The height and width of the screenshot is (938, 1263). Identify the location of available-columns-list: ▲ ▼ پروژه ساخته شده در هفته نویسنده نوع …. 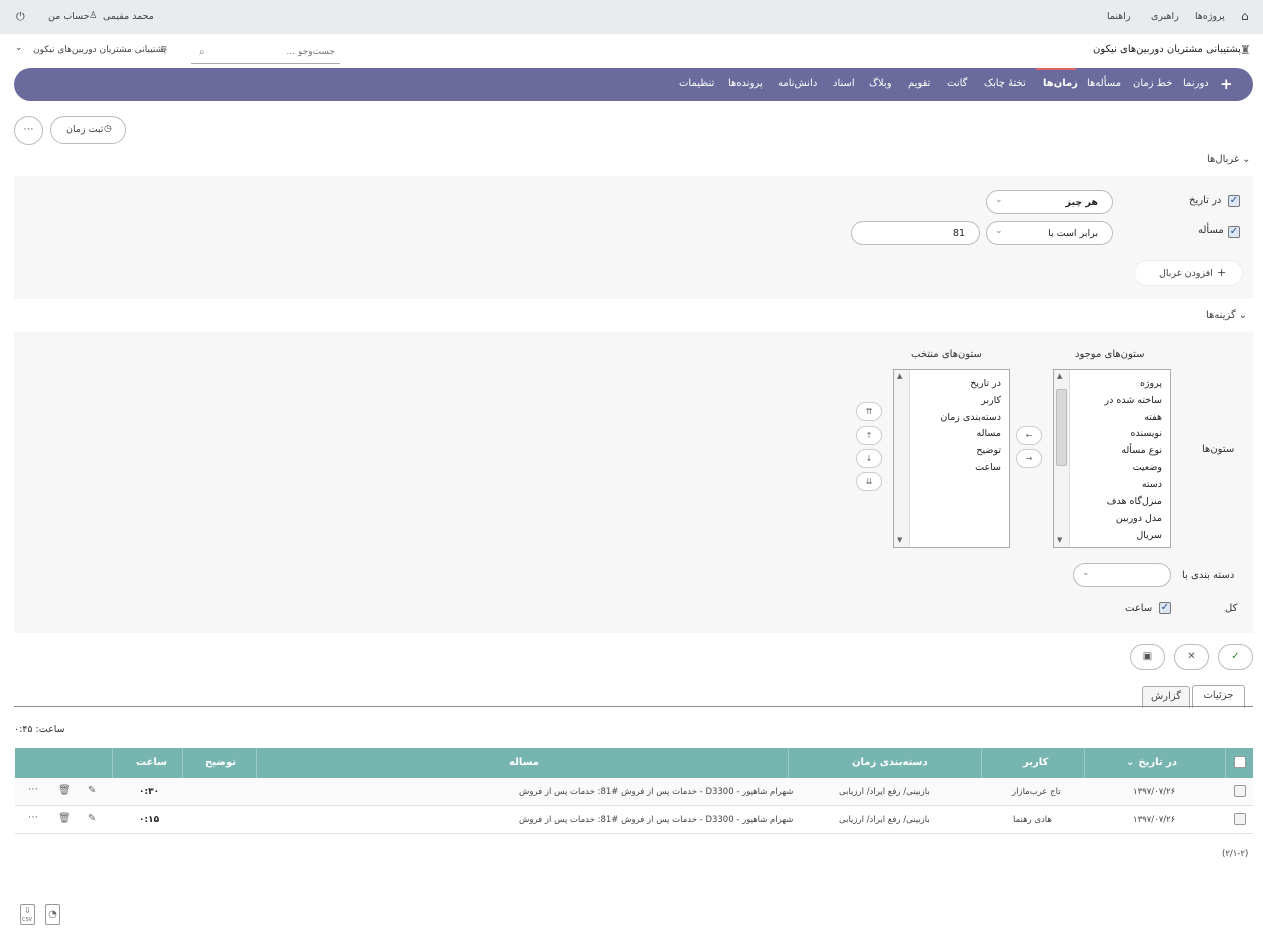
(1112, 458).